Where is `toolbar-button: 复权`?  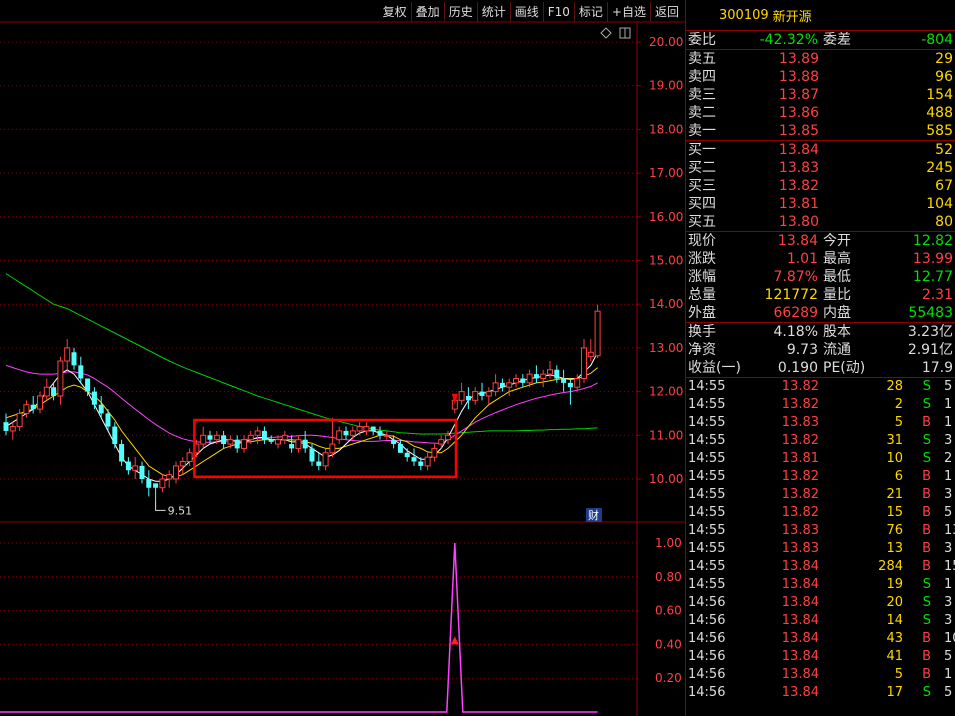 toolbar-button: 复权 is located at coordinates (395, 12).